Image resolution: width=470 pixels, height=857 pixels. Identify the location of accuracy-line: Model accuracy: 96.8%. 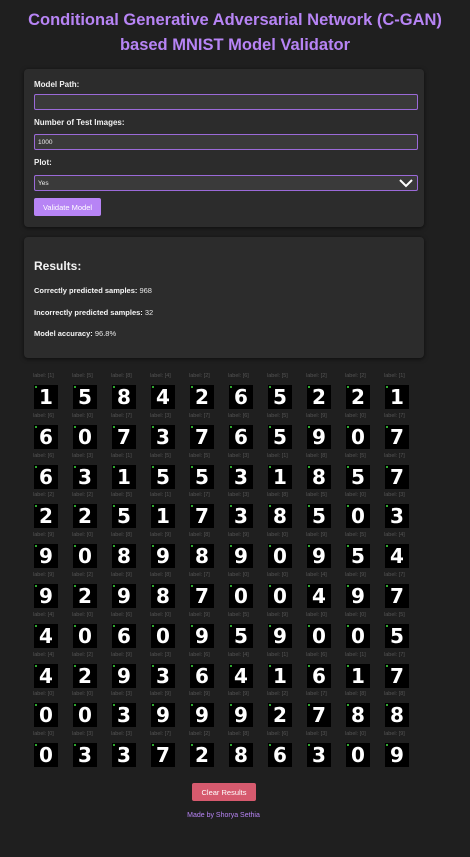
(75, 333).